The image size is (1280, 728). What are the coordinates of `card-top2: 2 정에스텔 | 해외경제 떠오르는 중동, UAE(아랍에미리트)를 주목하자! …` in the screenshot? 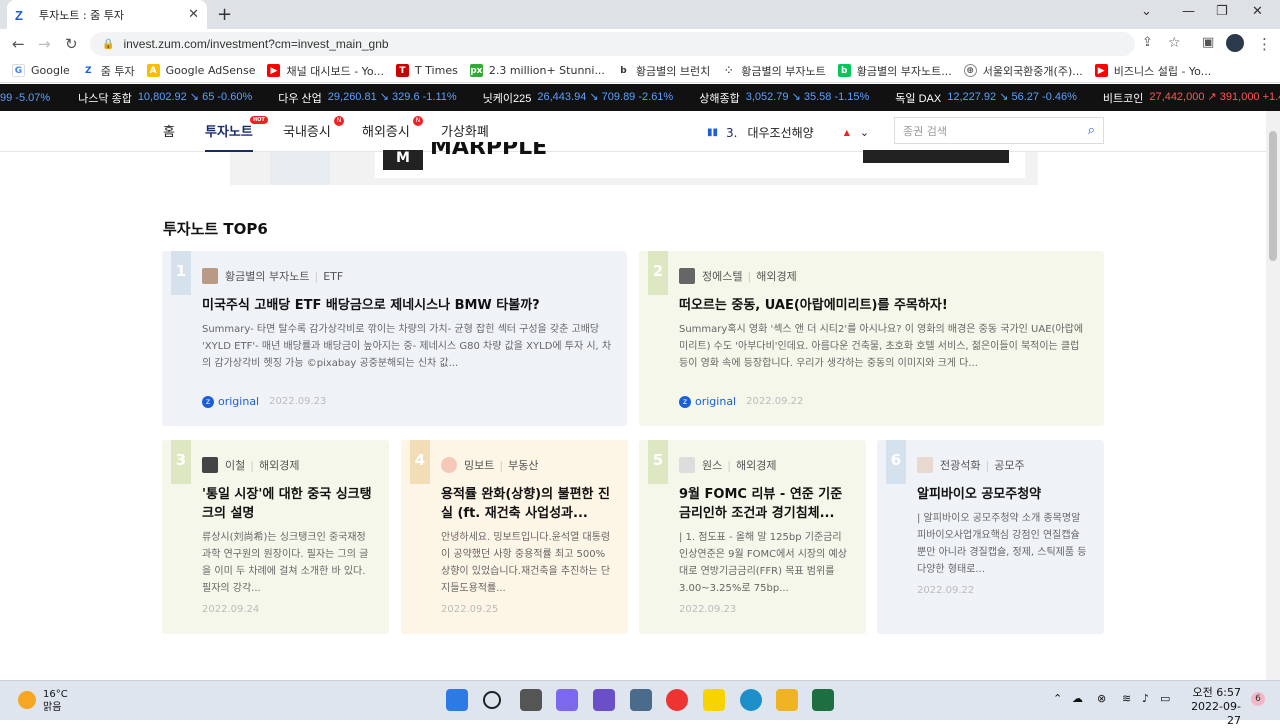 It's located at (871, 338).